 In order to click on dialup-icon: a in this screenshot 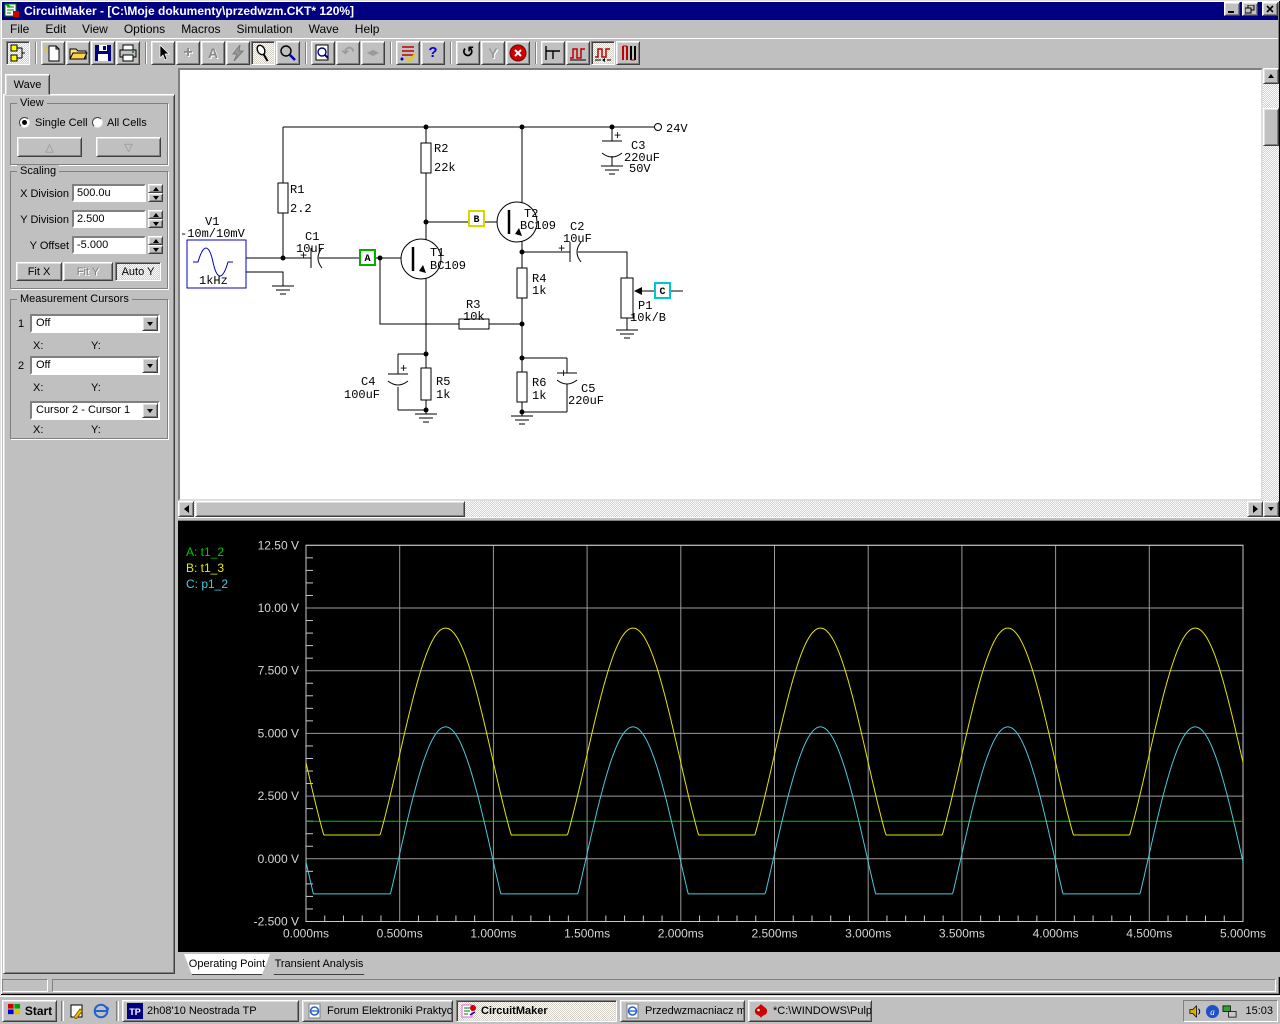, I will do `click(1212, 1011)`.